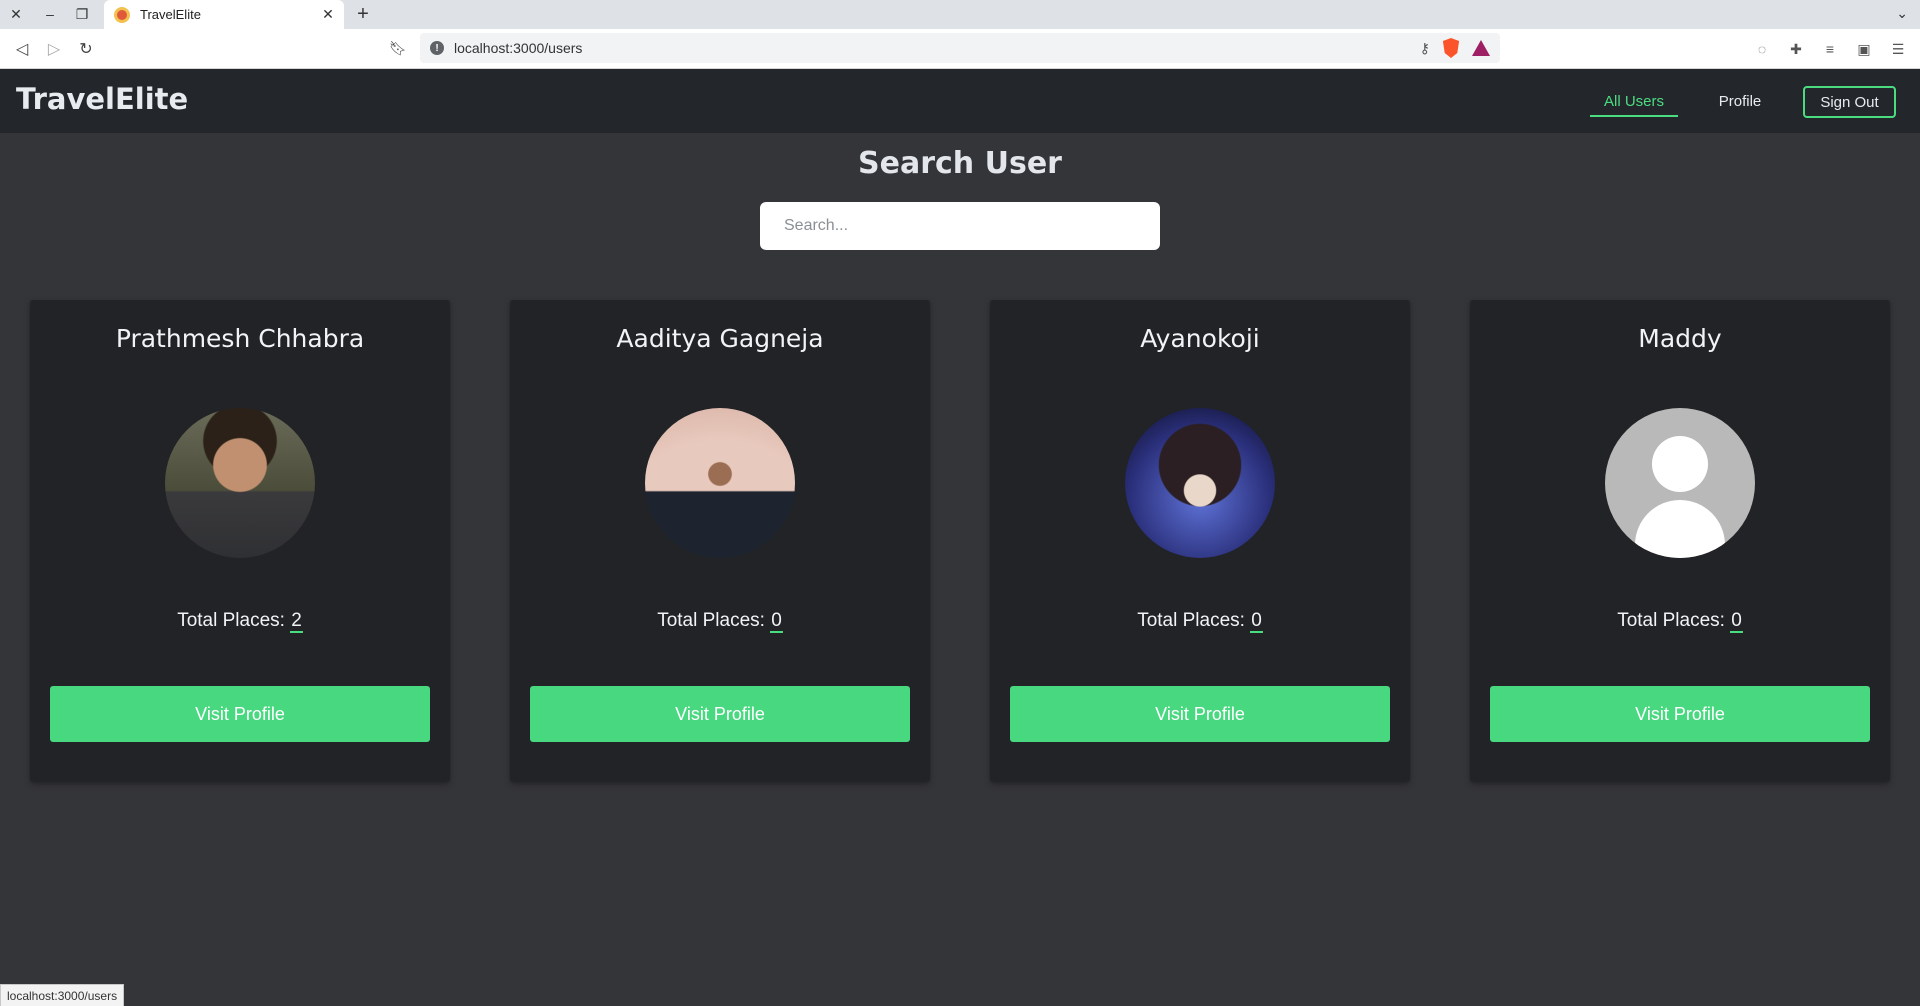  What do you see at coordinates (1762, 49) in the screenshot?
I see `extension-icon: ◌` at bounding box center [1762, 49].